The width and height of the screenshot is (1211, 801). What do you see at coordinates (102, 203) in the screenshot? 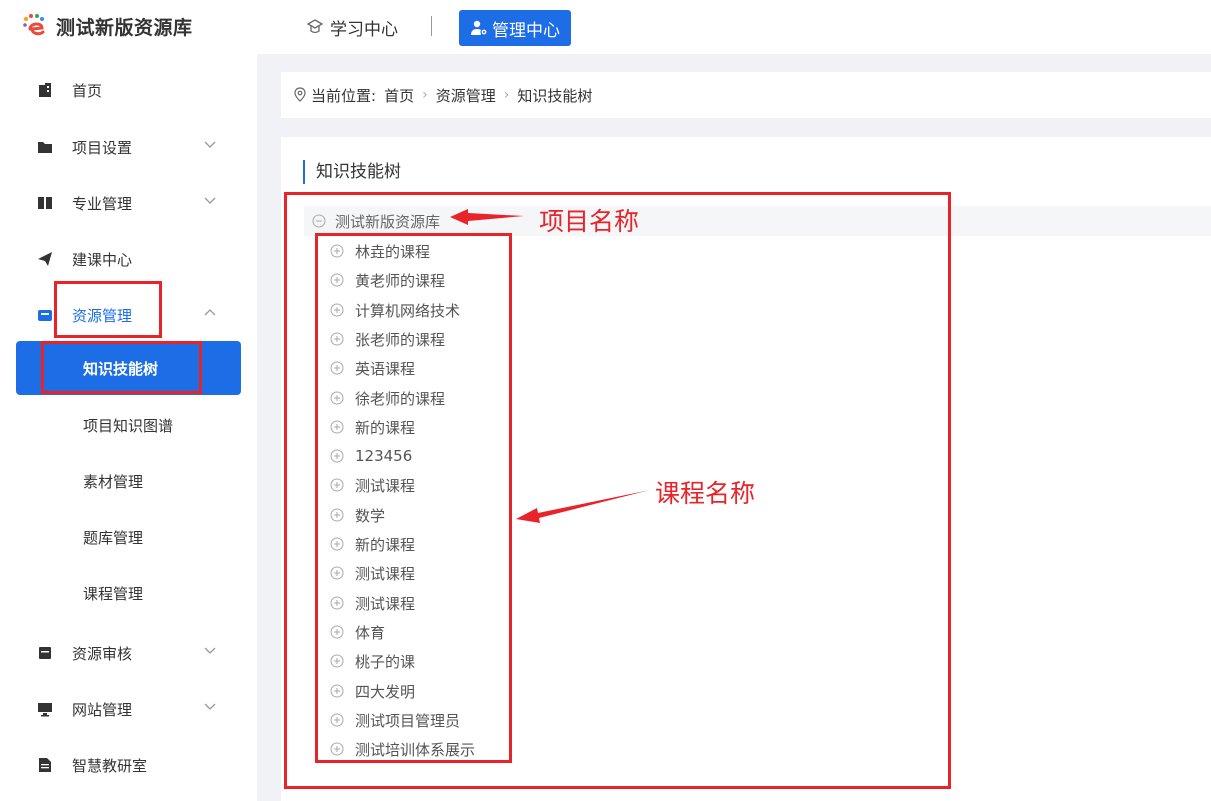
I see `sidebar-item-label: 专业管理` at bounding box center [102, 203].